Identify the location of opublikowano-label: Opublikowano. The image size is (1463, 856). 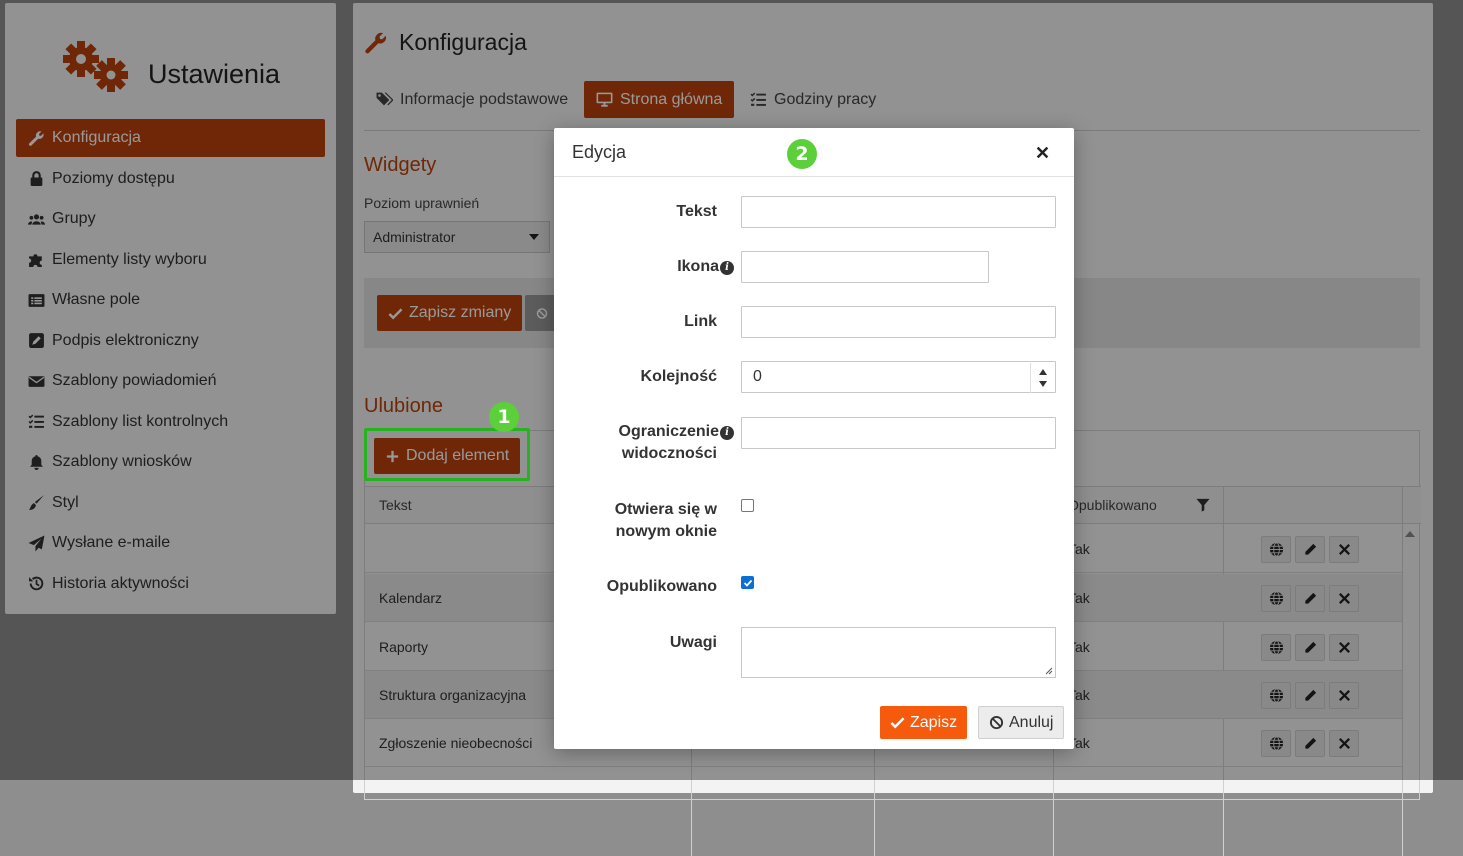
(661, 586).